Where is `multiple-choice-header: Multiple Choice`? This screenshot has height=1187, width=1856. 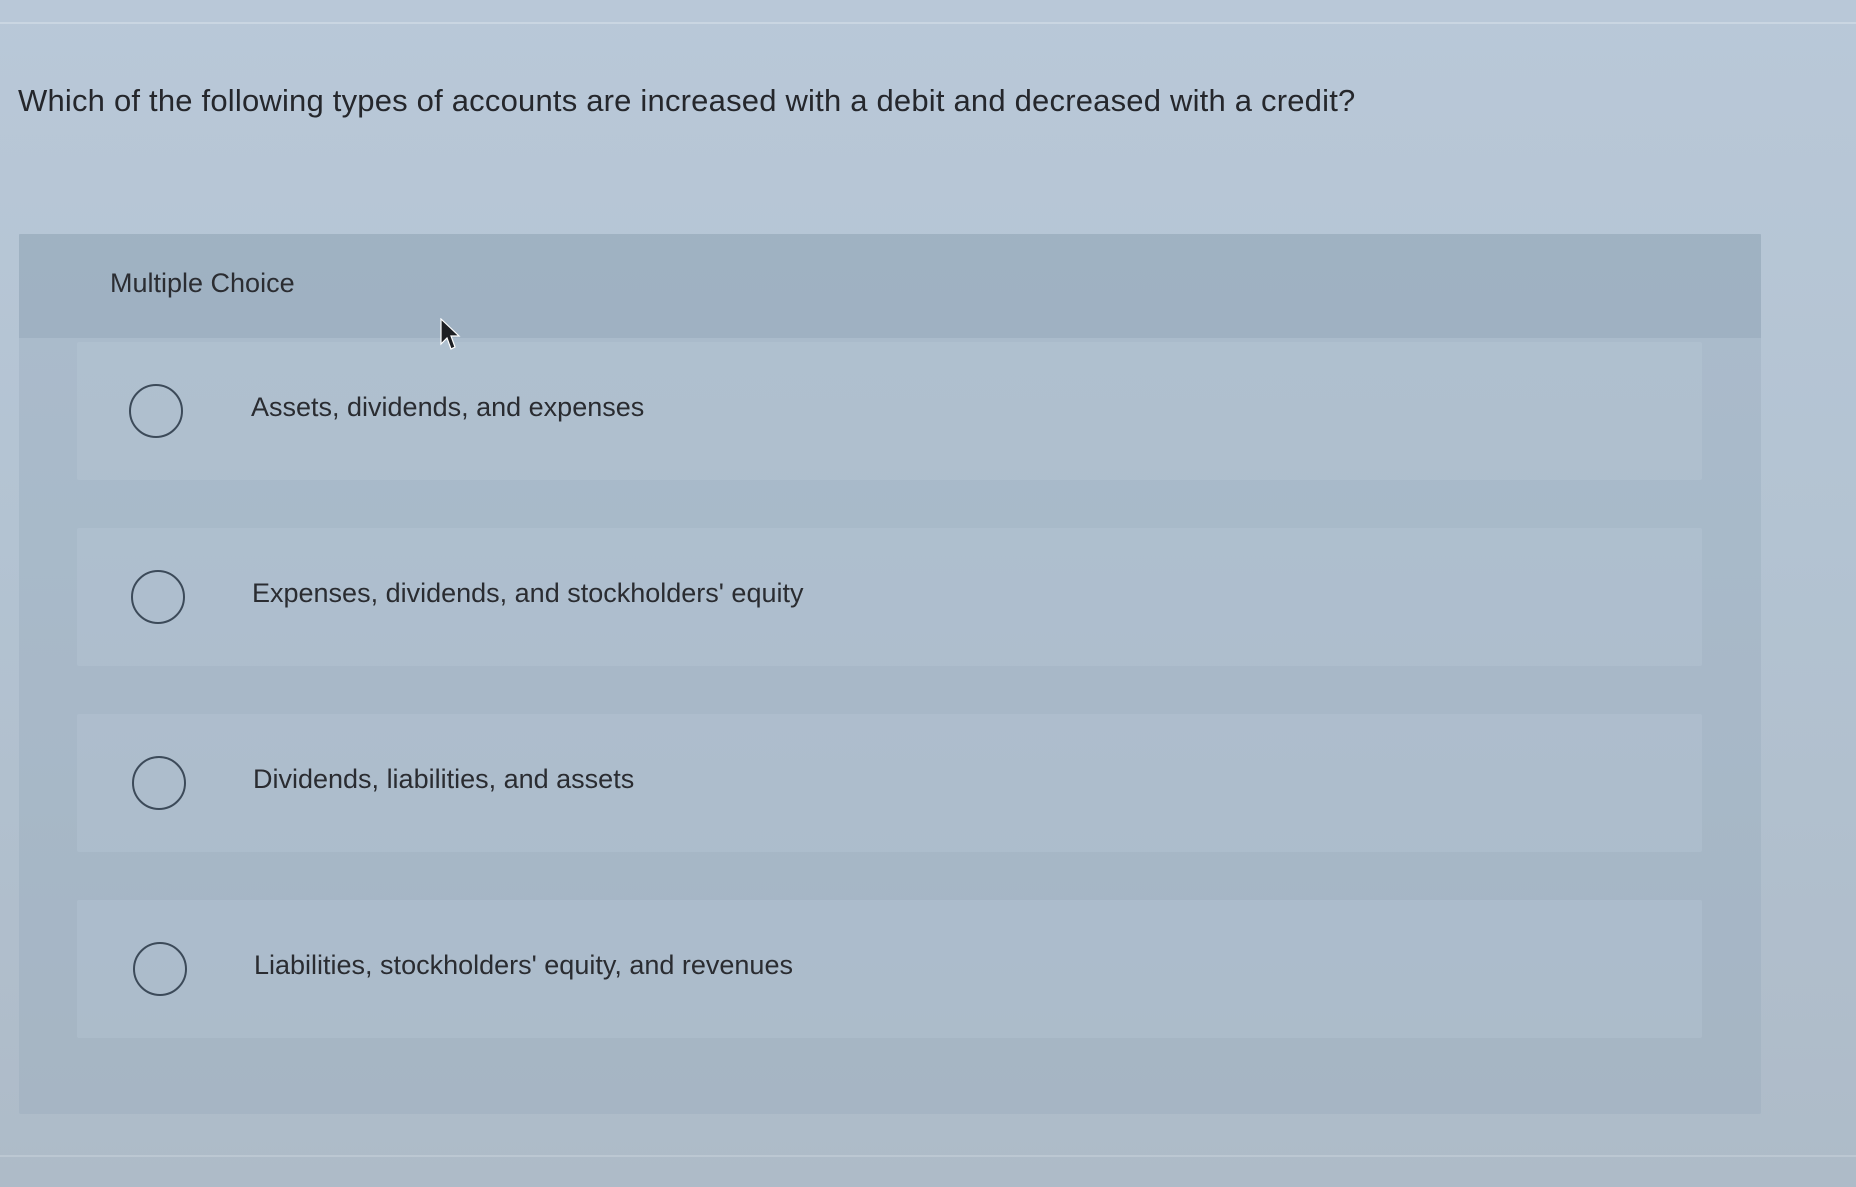 multiple-choice-header: Multiple Choice is located at coordinates (890, 286).